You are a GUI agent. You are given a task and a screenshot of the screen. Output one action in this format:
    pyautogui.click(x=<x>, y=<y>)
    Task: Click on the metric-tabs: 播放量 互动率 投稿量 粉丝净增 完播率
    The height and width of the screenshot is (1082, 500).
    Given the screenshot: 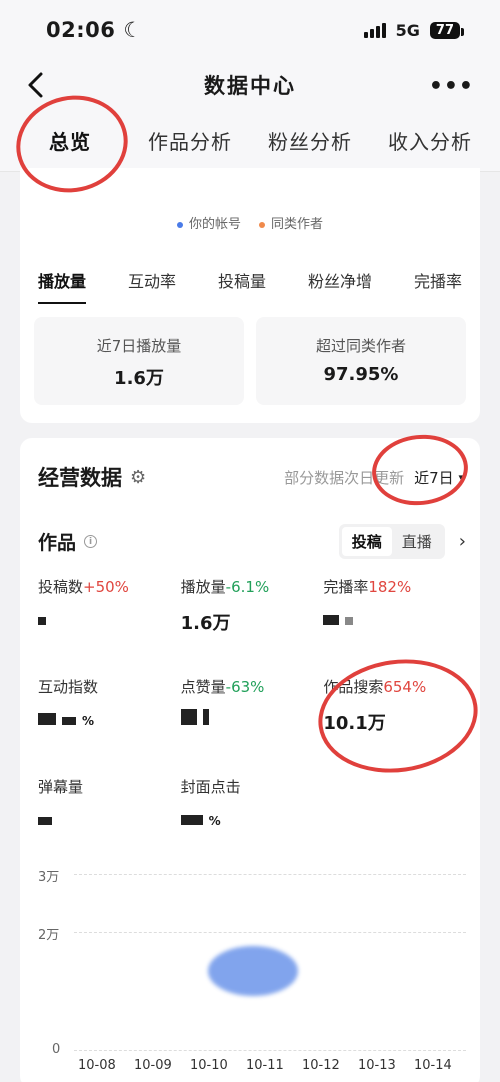 What is the action you would take?
    pyautogui.click(x=250, y=286)
    